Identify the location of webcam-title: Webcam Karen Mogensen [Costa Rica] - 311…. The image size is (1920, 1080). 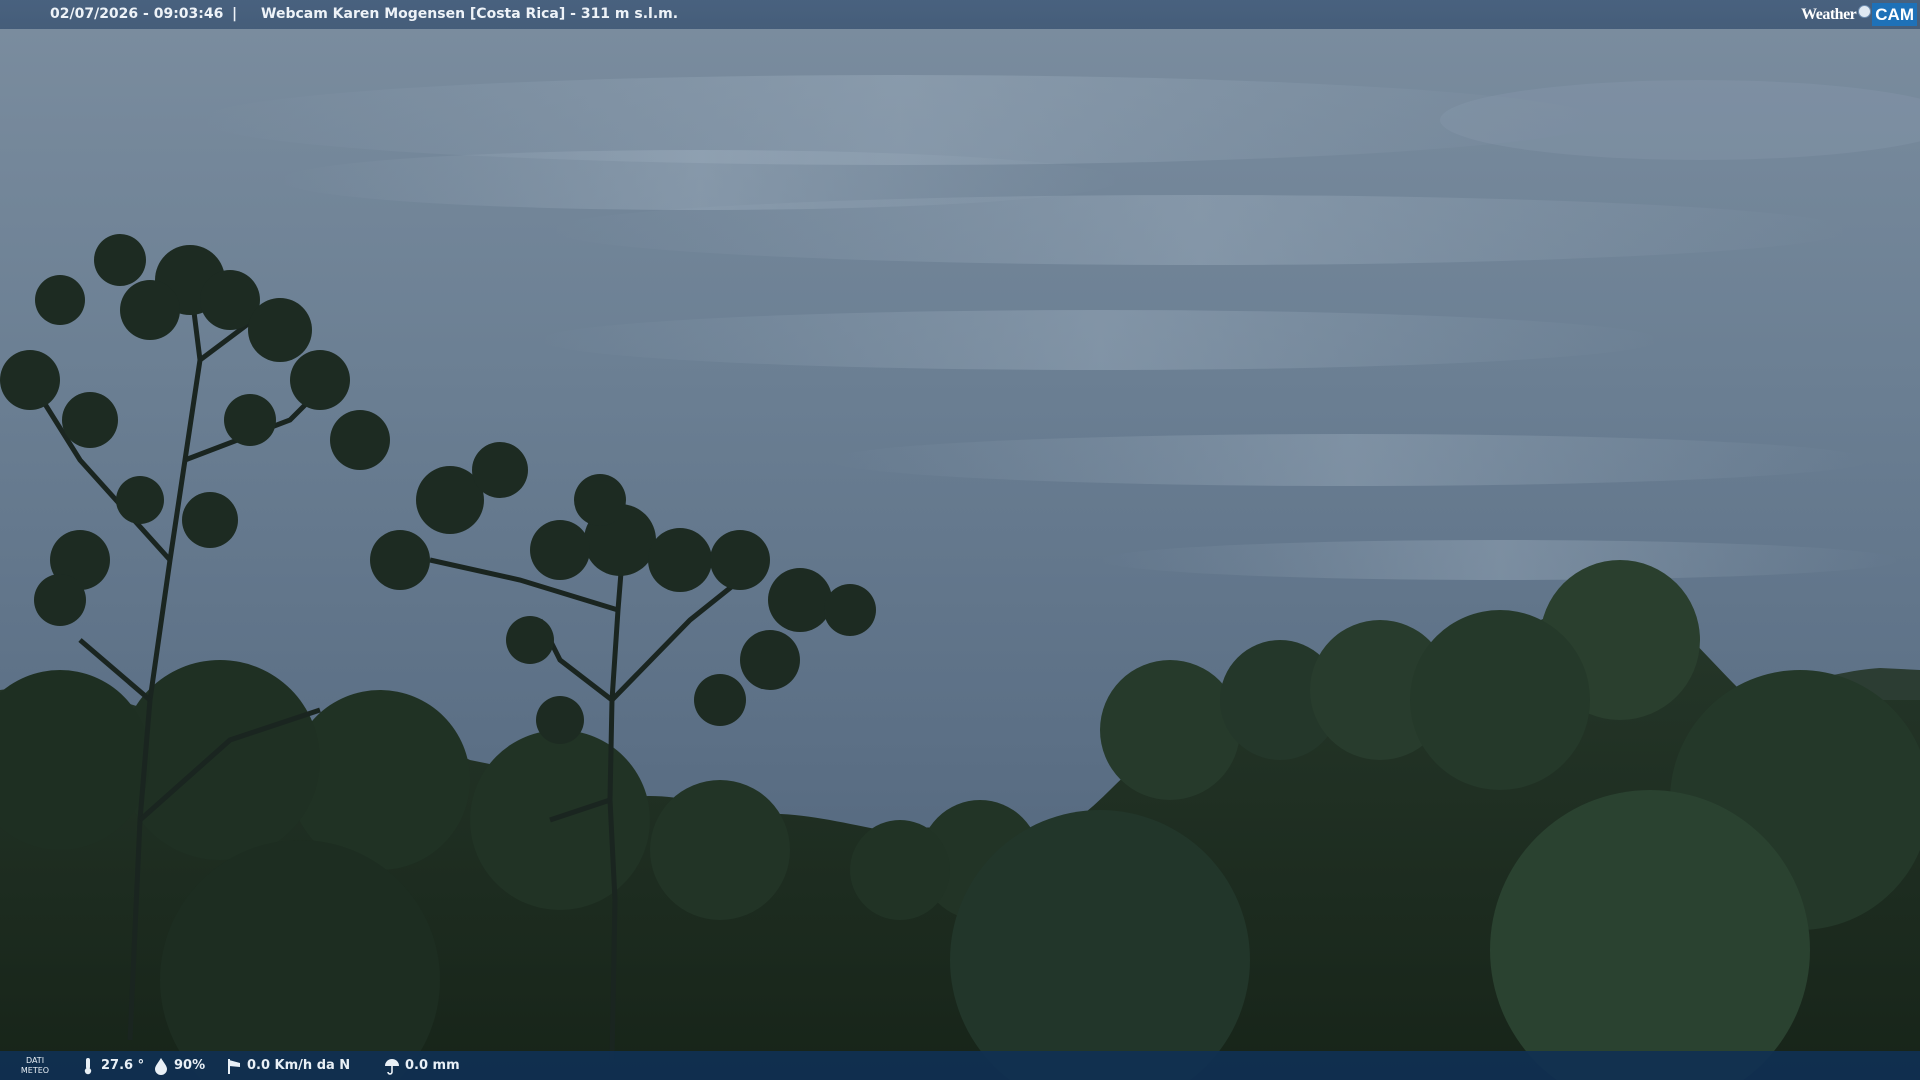
(470, 14).